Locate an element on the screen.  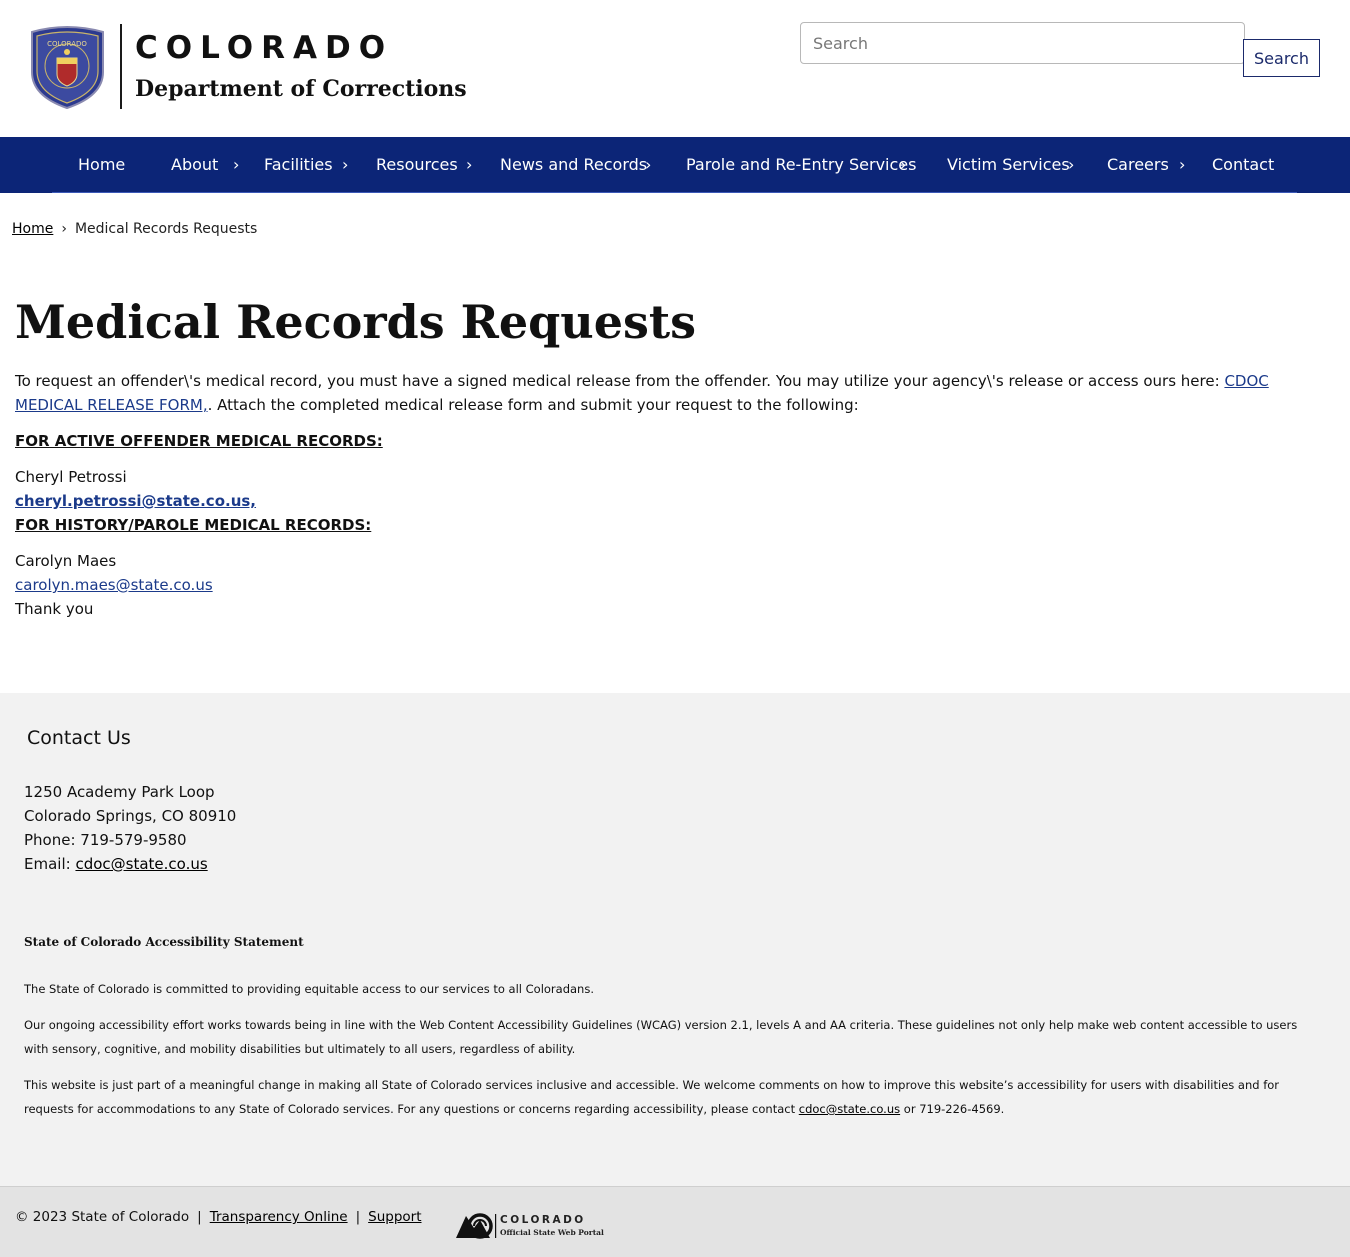
search-input is located at coordinates (1022, 43).